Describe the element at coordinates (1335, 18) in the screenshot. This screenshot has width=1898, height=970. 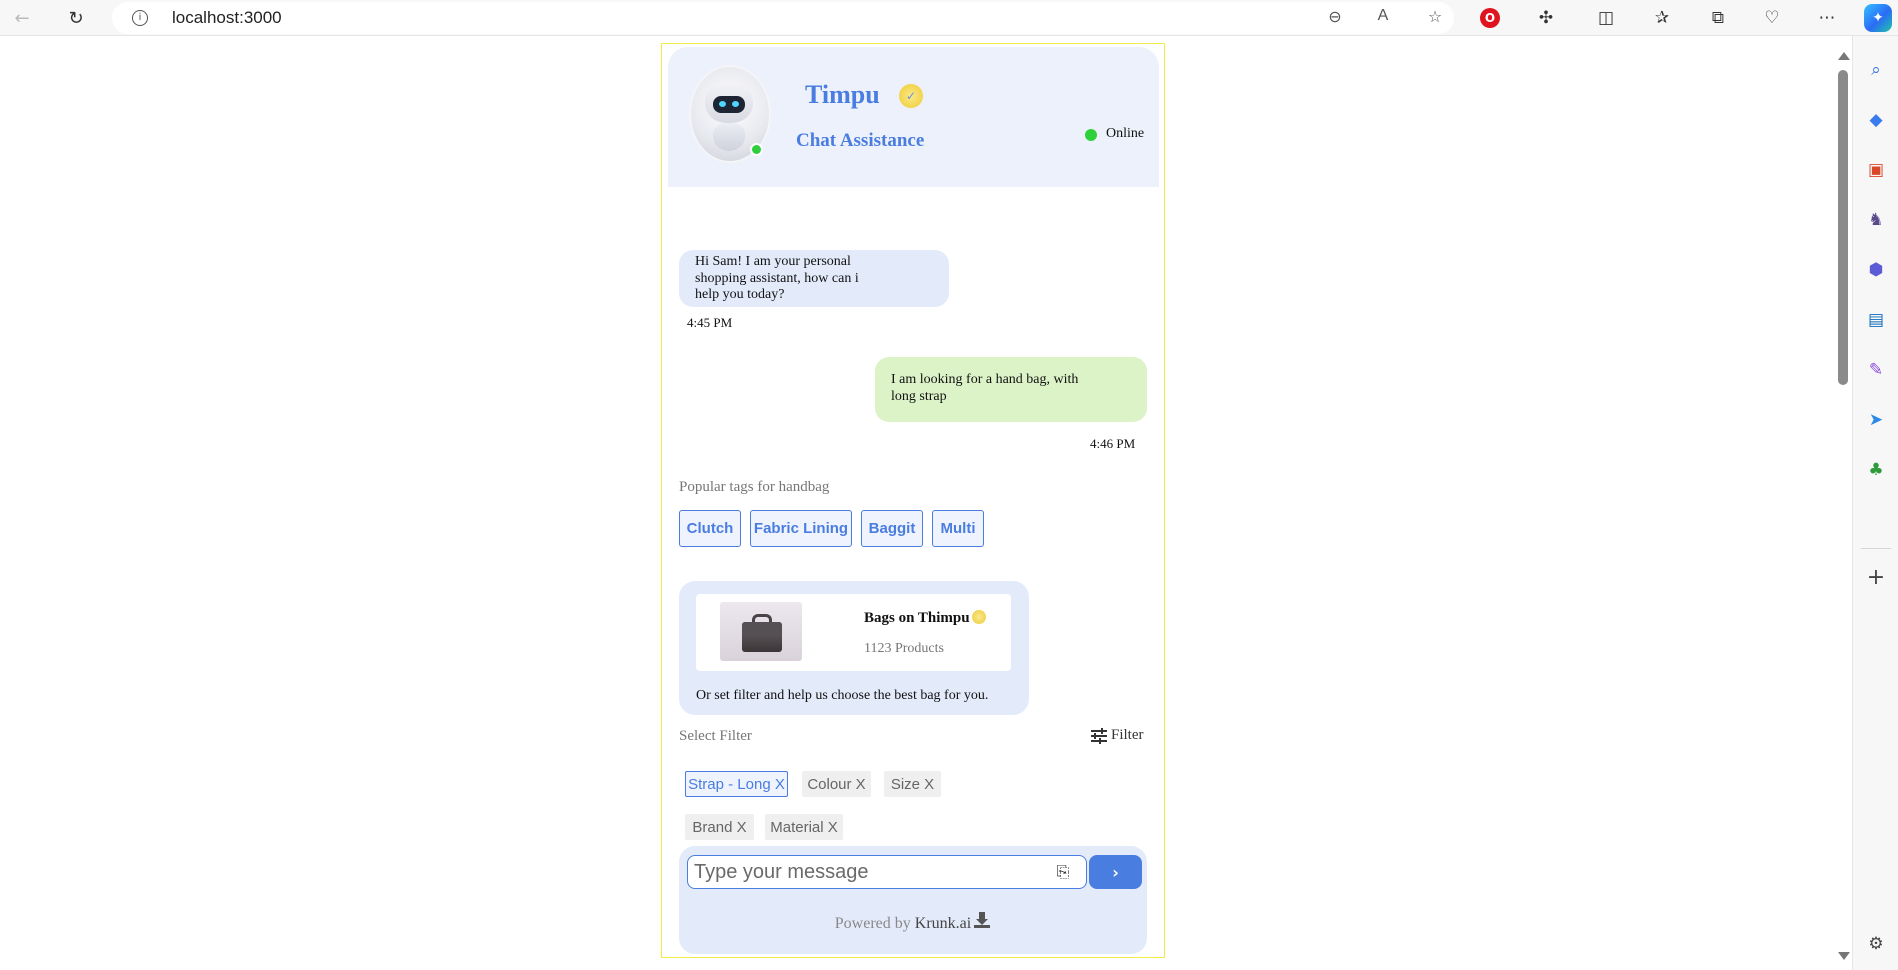
I see `zoom-out-icon: ⊖` at that location.